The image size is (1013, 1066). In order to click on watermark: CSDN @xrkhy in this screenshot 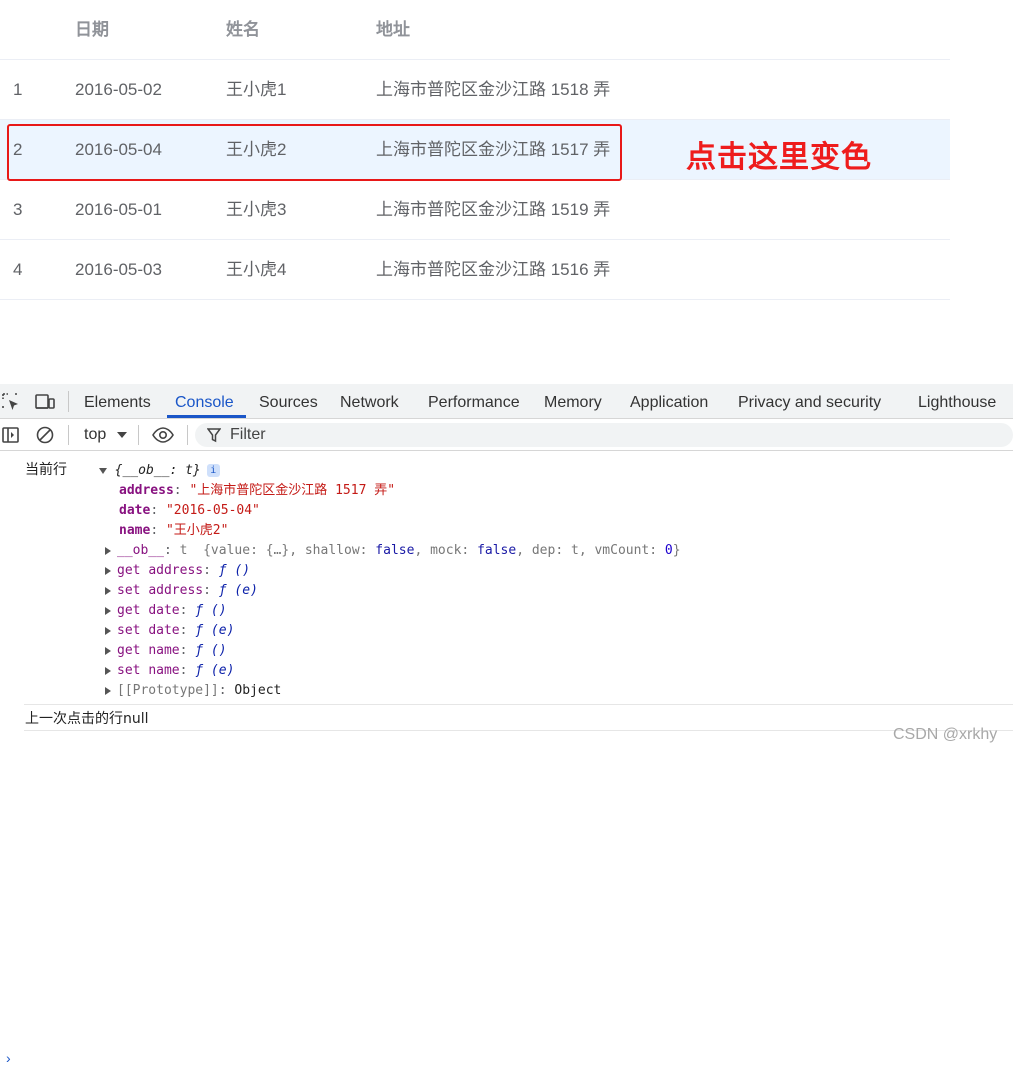, I will do `click(945, 734)`.